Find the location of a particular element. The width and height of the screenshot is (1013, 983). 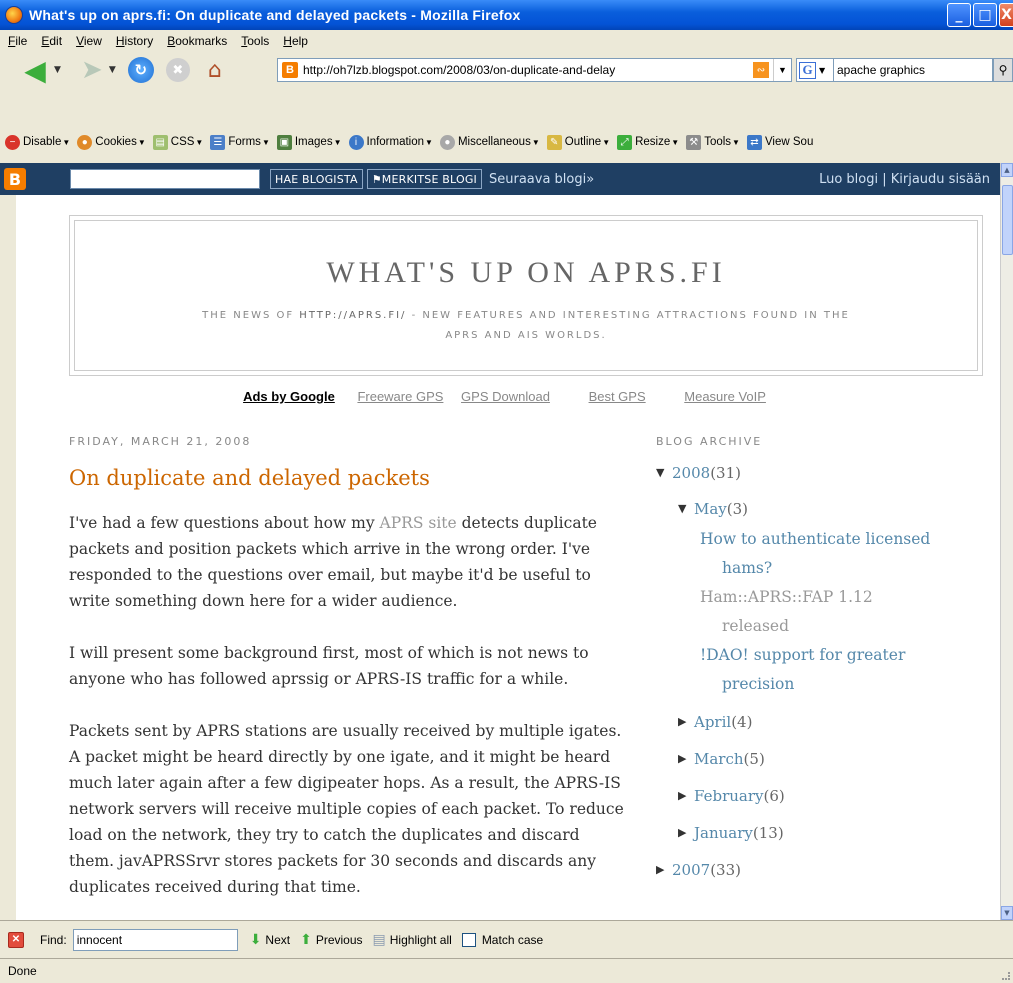

checkbox-box is located at coordinates (468, 939).